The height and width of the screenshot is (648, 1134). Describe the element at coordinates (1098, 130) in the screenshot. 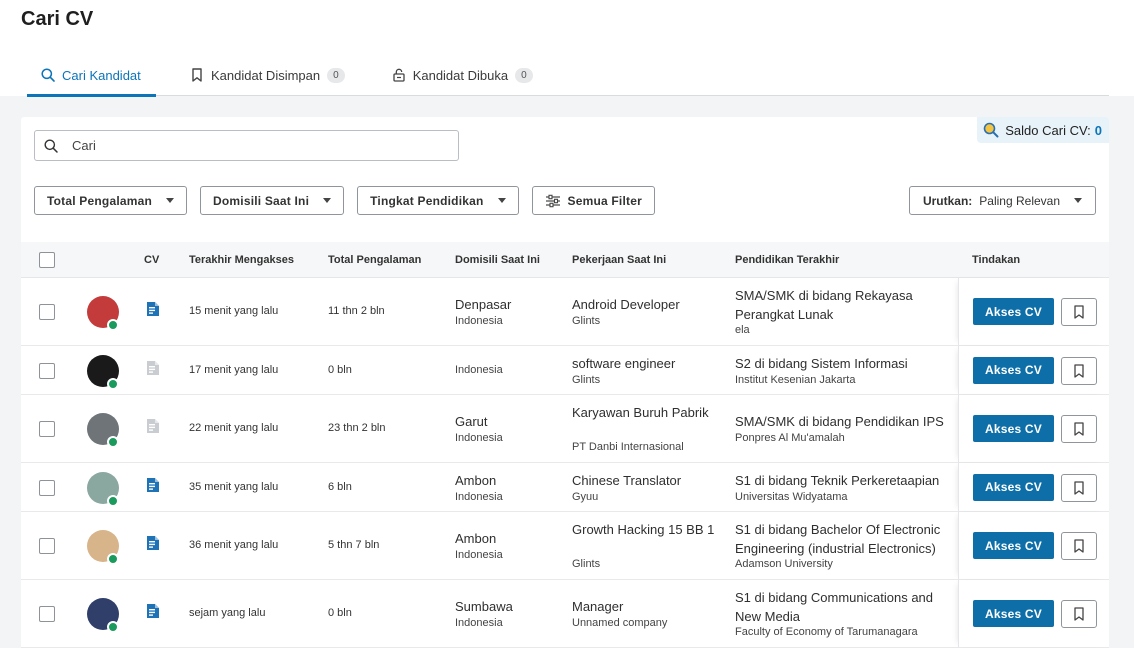

I see `saldo-value: 0` at that location.